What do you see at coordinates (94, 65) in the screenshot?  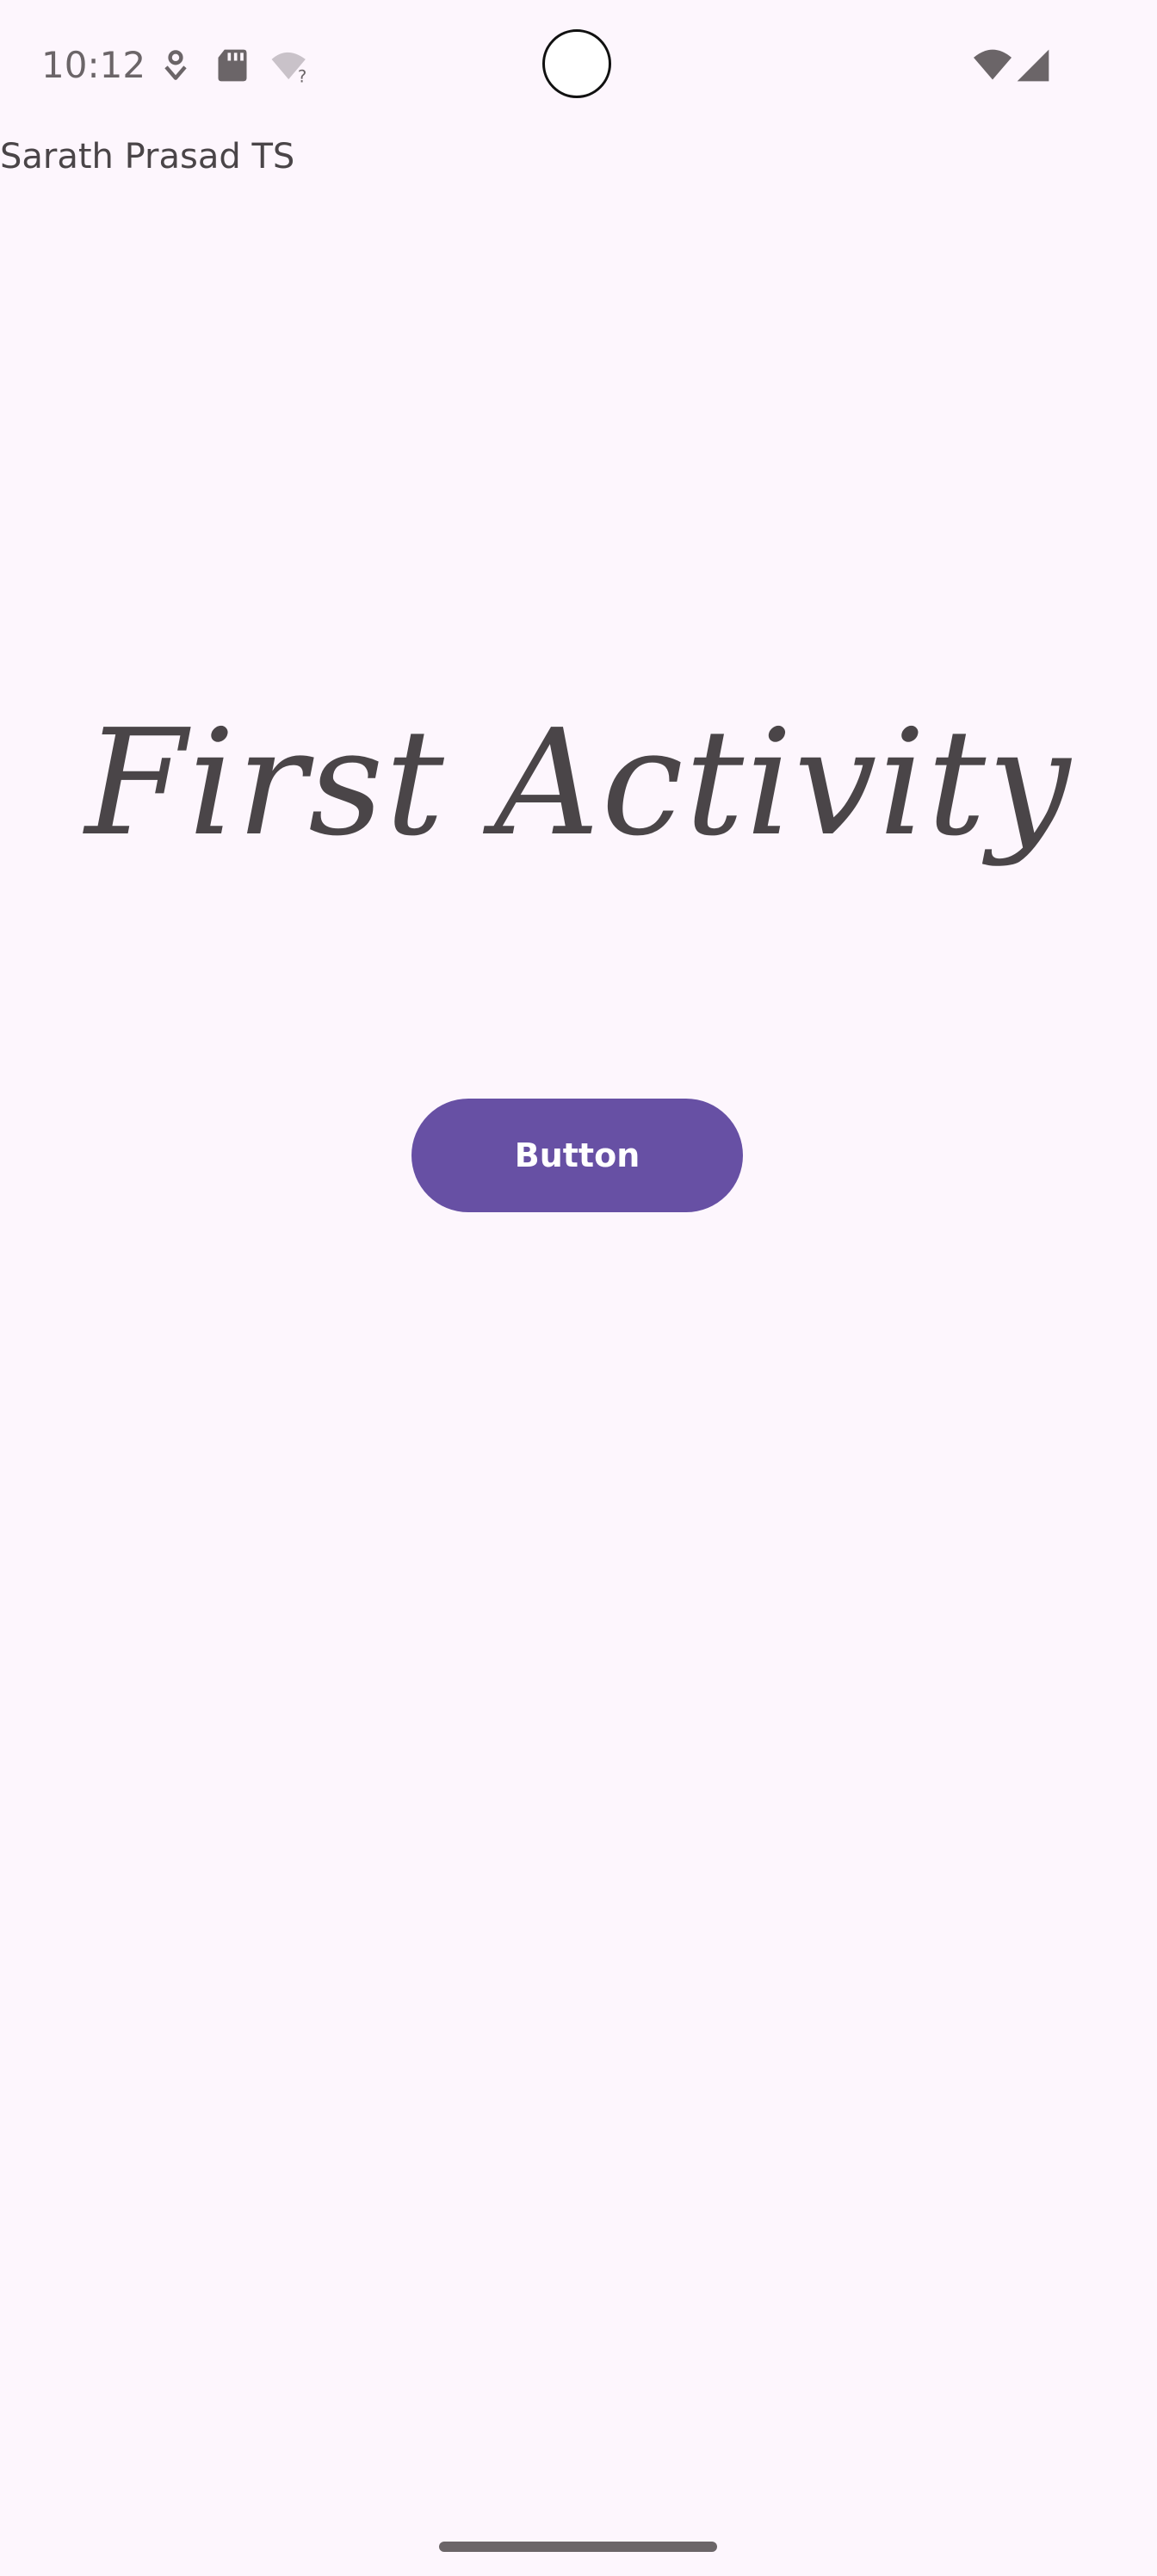 I see `status-time: 10:12` at bounding box center [94, 65].